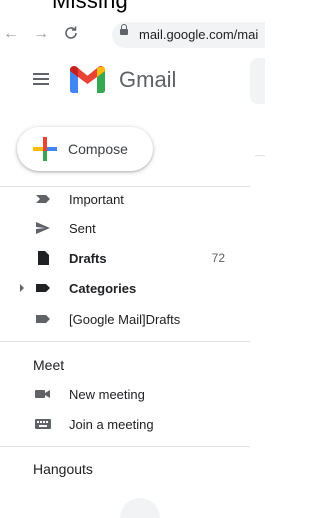 The height and width of the screenshot is (518, 320). What do you see at coordinates (43, 258) in the screenshot?
I see `draft-icon` at bounding box center [43, 258].